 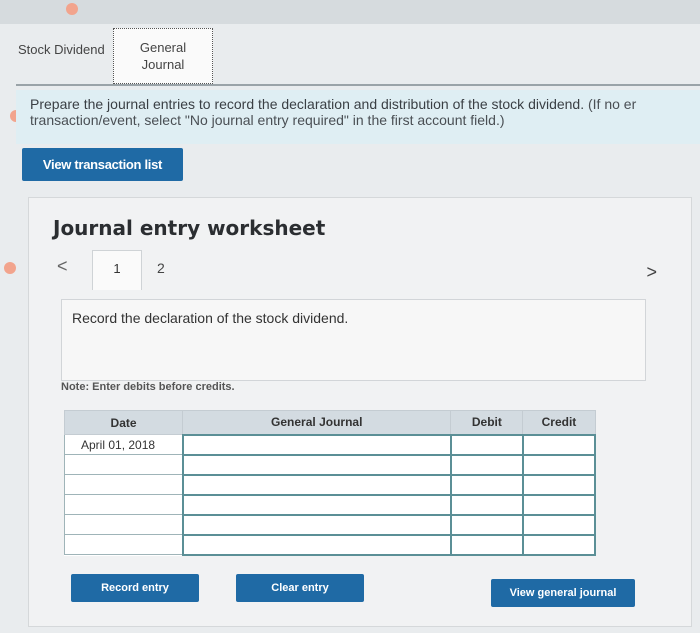 I want to click on column-header-general-journal: General Journal, so click(x=317, y=422).